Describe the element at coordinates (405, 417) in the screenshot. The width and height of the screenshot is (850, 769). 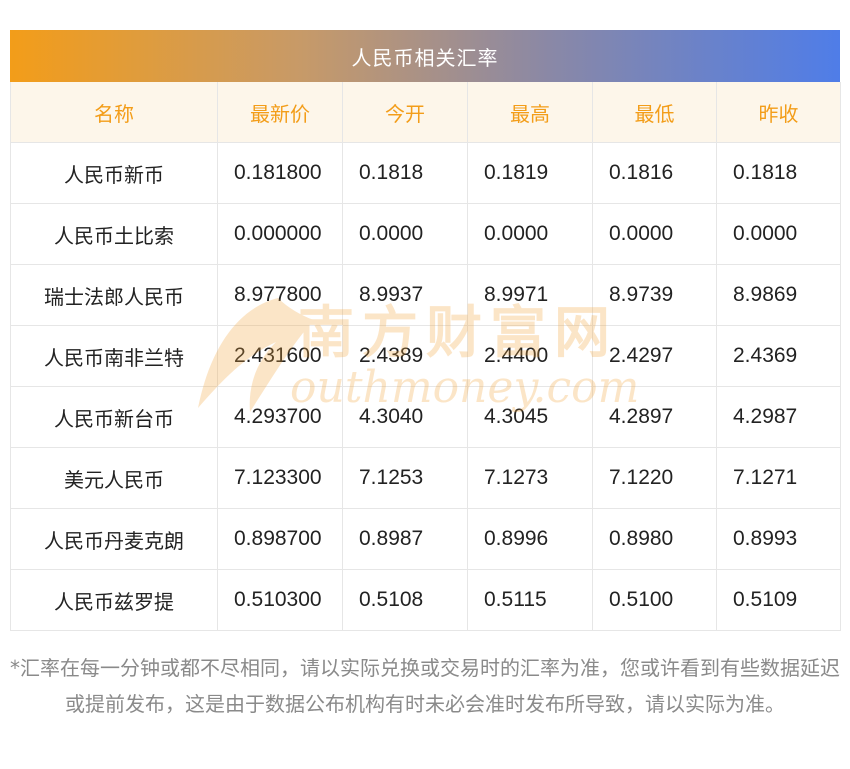
I see `open-price: 4.3040` at that location.